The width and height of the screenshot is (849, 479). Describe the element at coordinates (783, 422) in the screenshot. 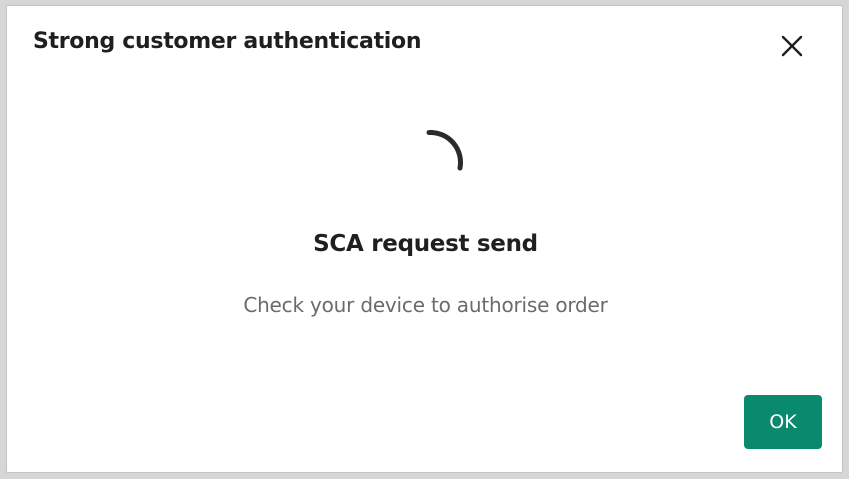

I see `ok-button: OK` at that location.